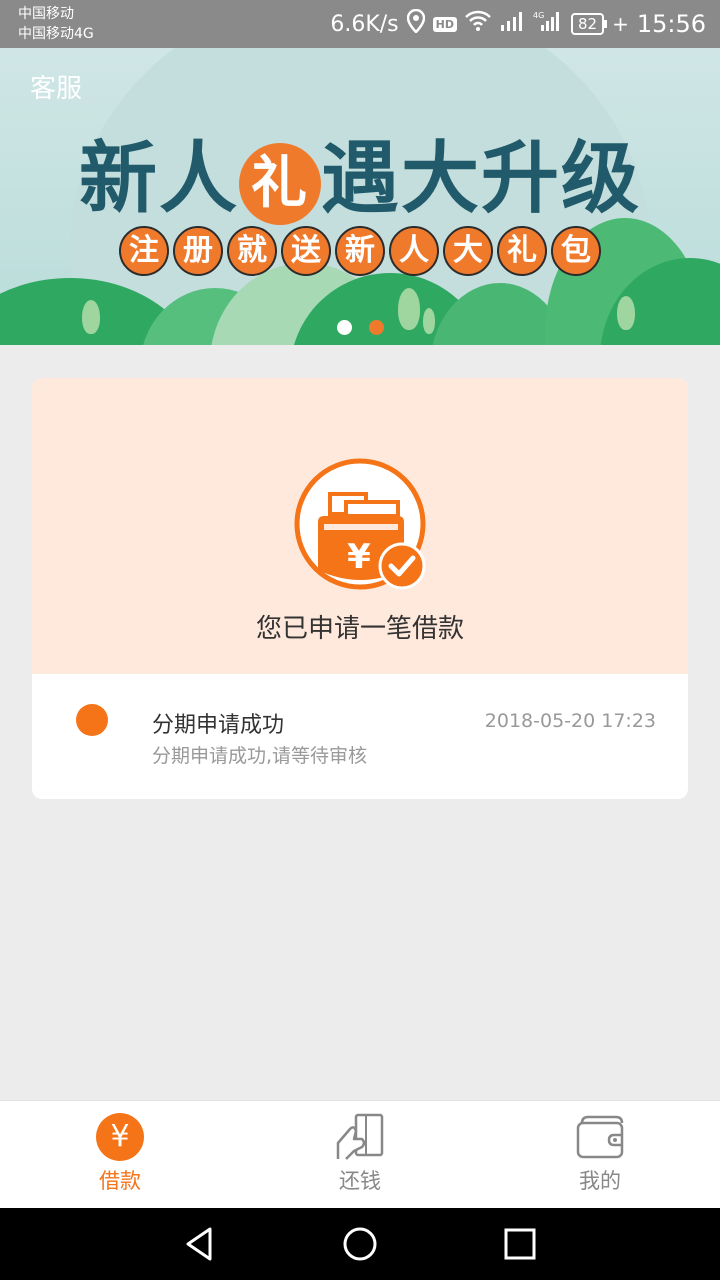 The image size is (720, 1280). Describe the element at coordinates (671, 24) in the screenshot. I see `clock: 15:56` at that location.